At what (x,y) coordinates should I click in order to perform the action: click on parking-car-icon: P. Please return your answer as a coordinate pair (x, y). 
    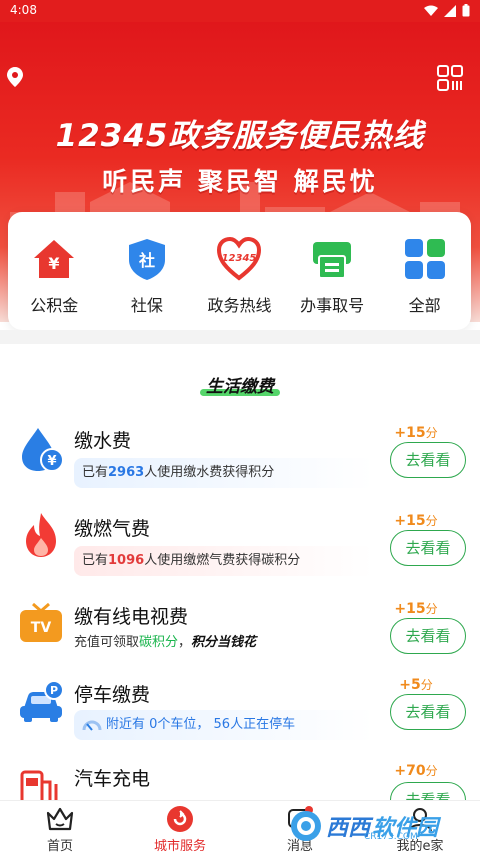
    Looking at the image, I should click on (42, 701).